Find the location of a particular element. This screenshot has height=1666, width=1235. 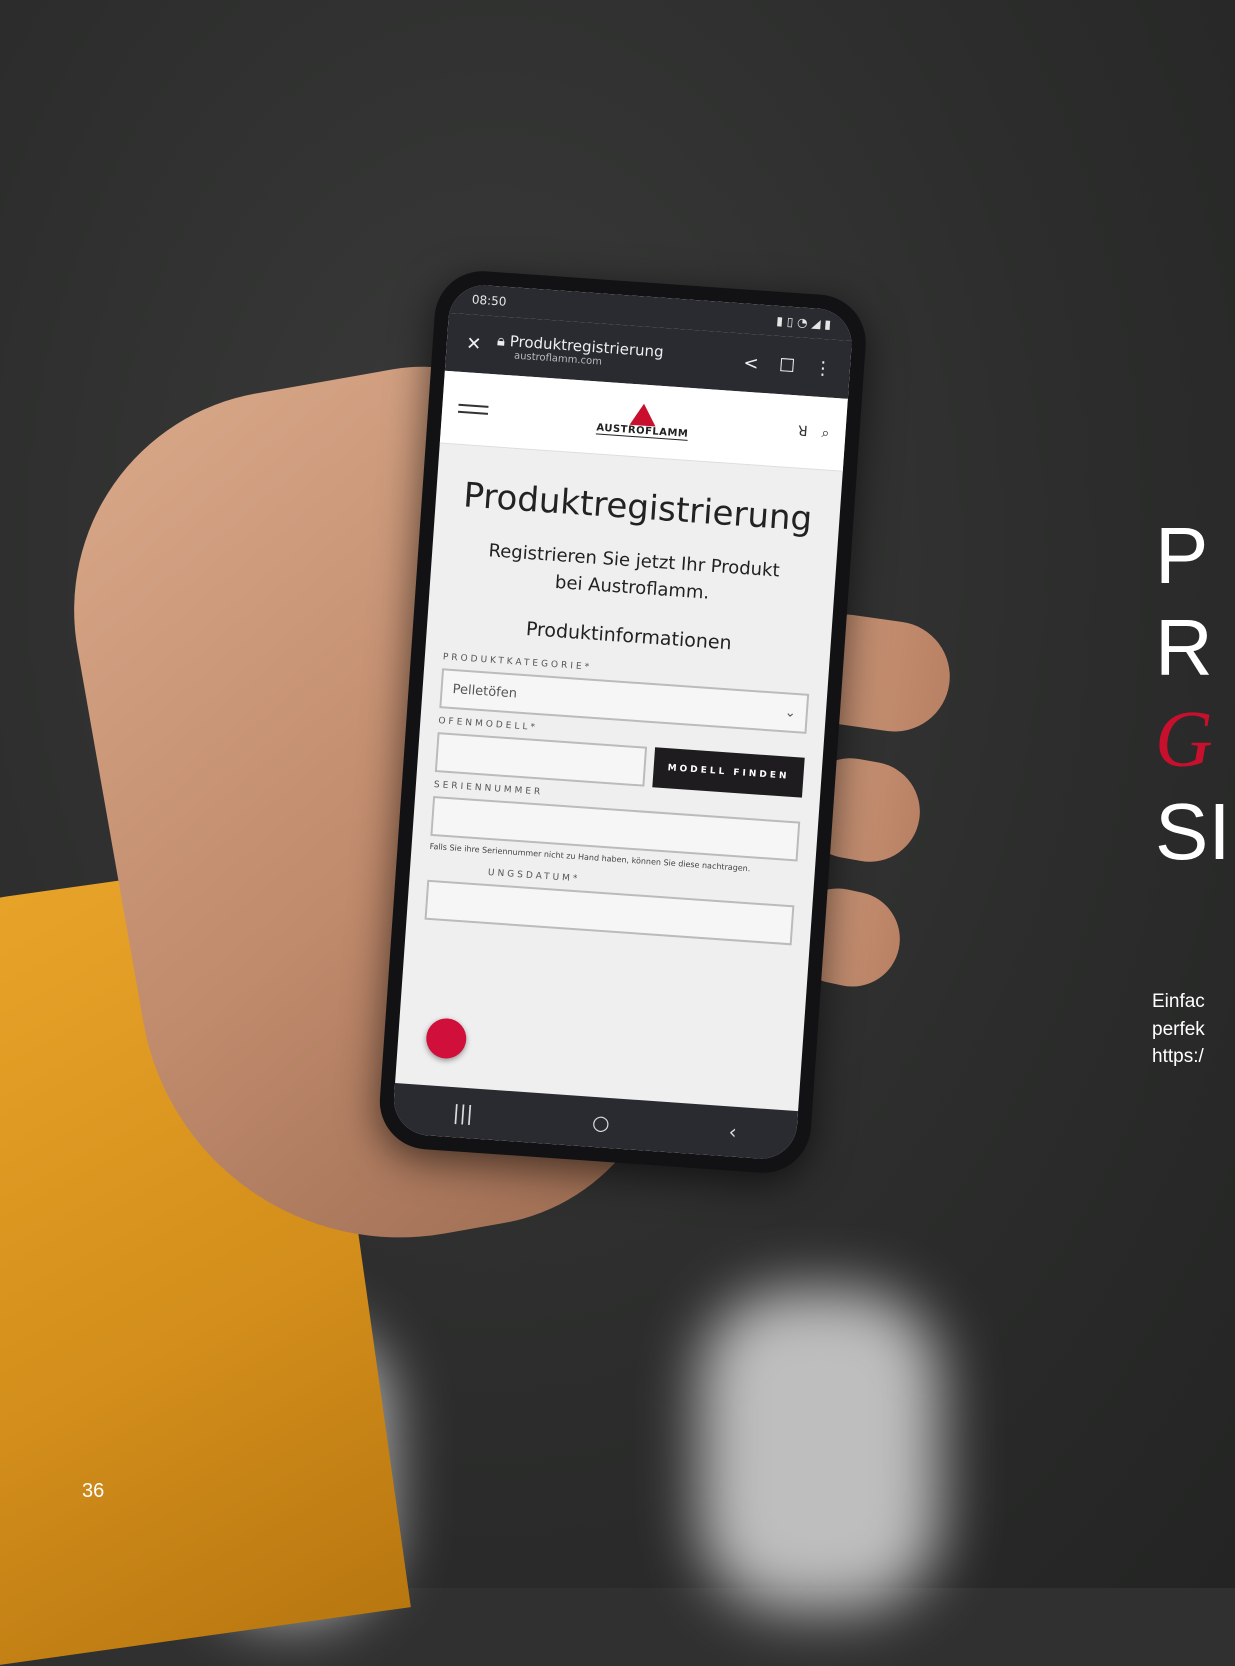

blurred-shoe-right is located at coordinates (820, 1450).